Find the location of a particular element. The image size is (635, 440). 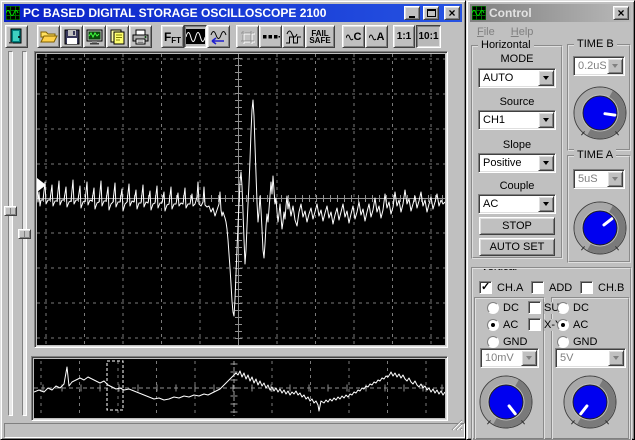

mode-dropdown-button is located at coordinates (546, 78).